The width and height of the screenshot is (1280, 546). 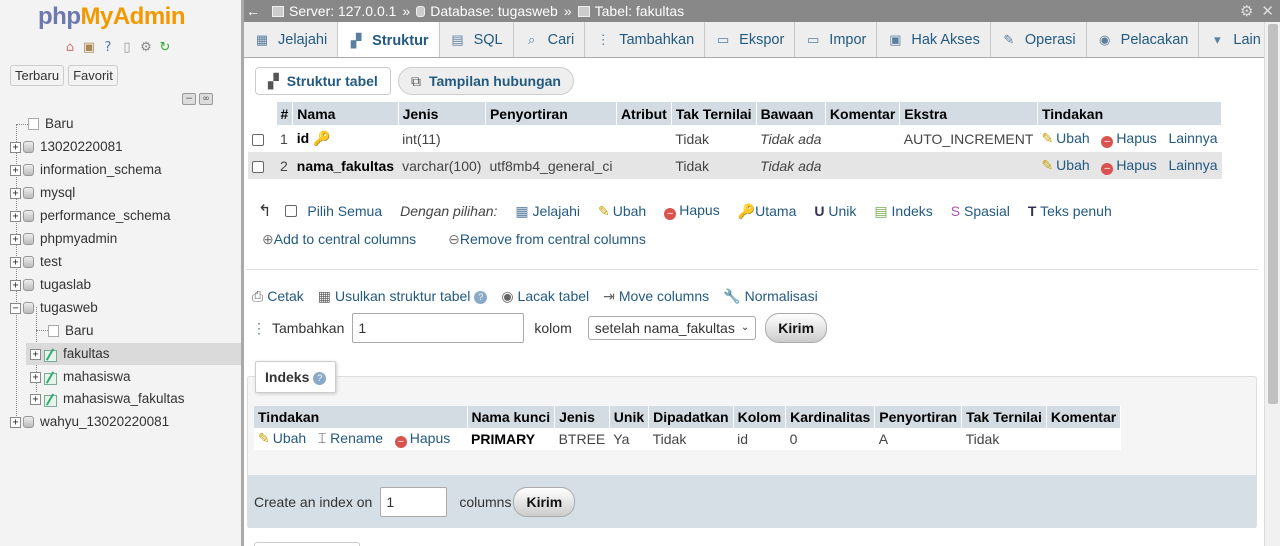 I want to click on column-header: Nama, so click(x=345, y=113).